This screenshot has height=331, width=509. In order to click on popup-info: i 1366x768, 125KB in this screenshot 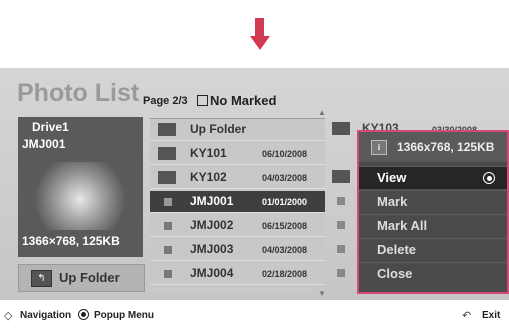, I will do `click(433, 147)`.